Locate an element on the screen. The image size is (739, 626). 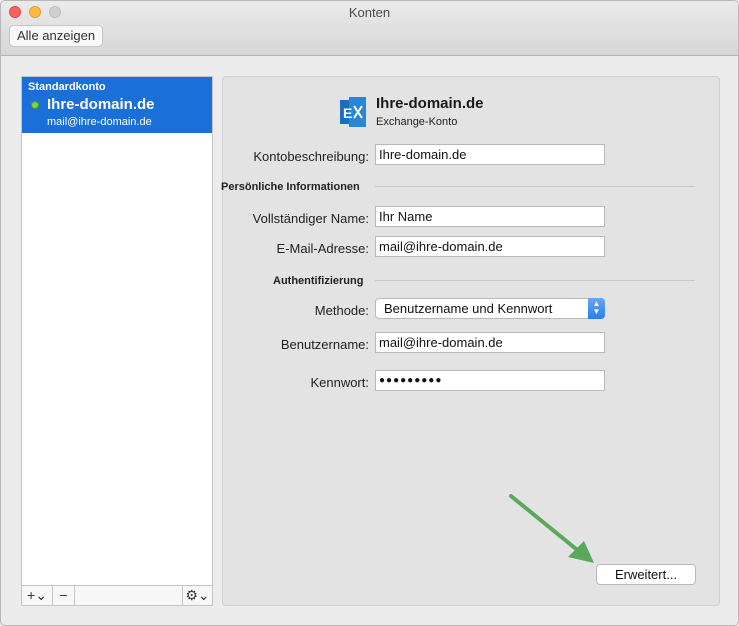
account-title: Ihre-domain.de is located at coordinates (430, 103).